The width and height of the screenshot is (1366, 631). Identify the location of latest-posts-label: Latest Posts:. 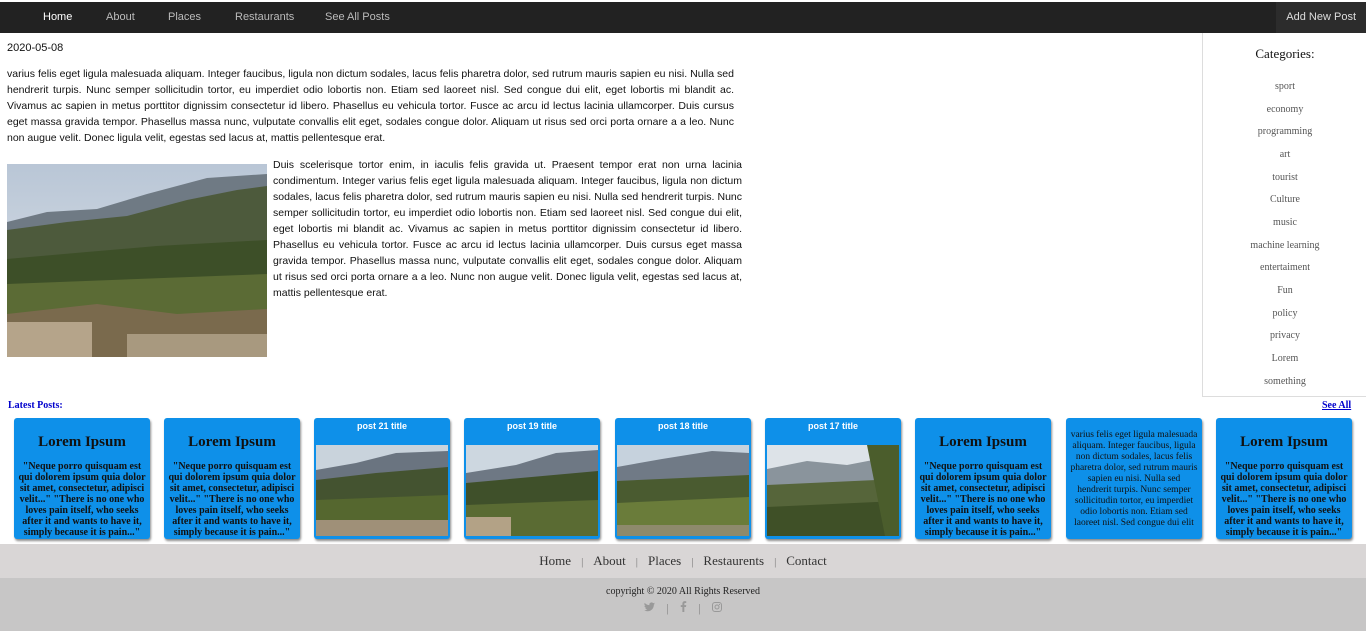
(35, 405).